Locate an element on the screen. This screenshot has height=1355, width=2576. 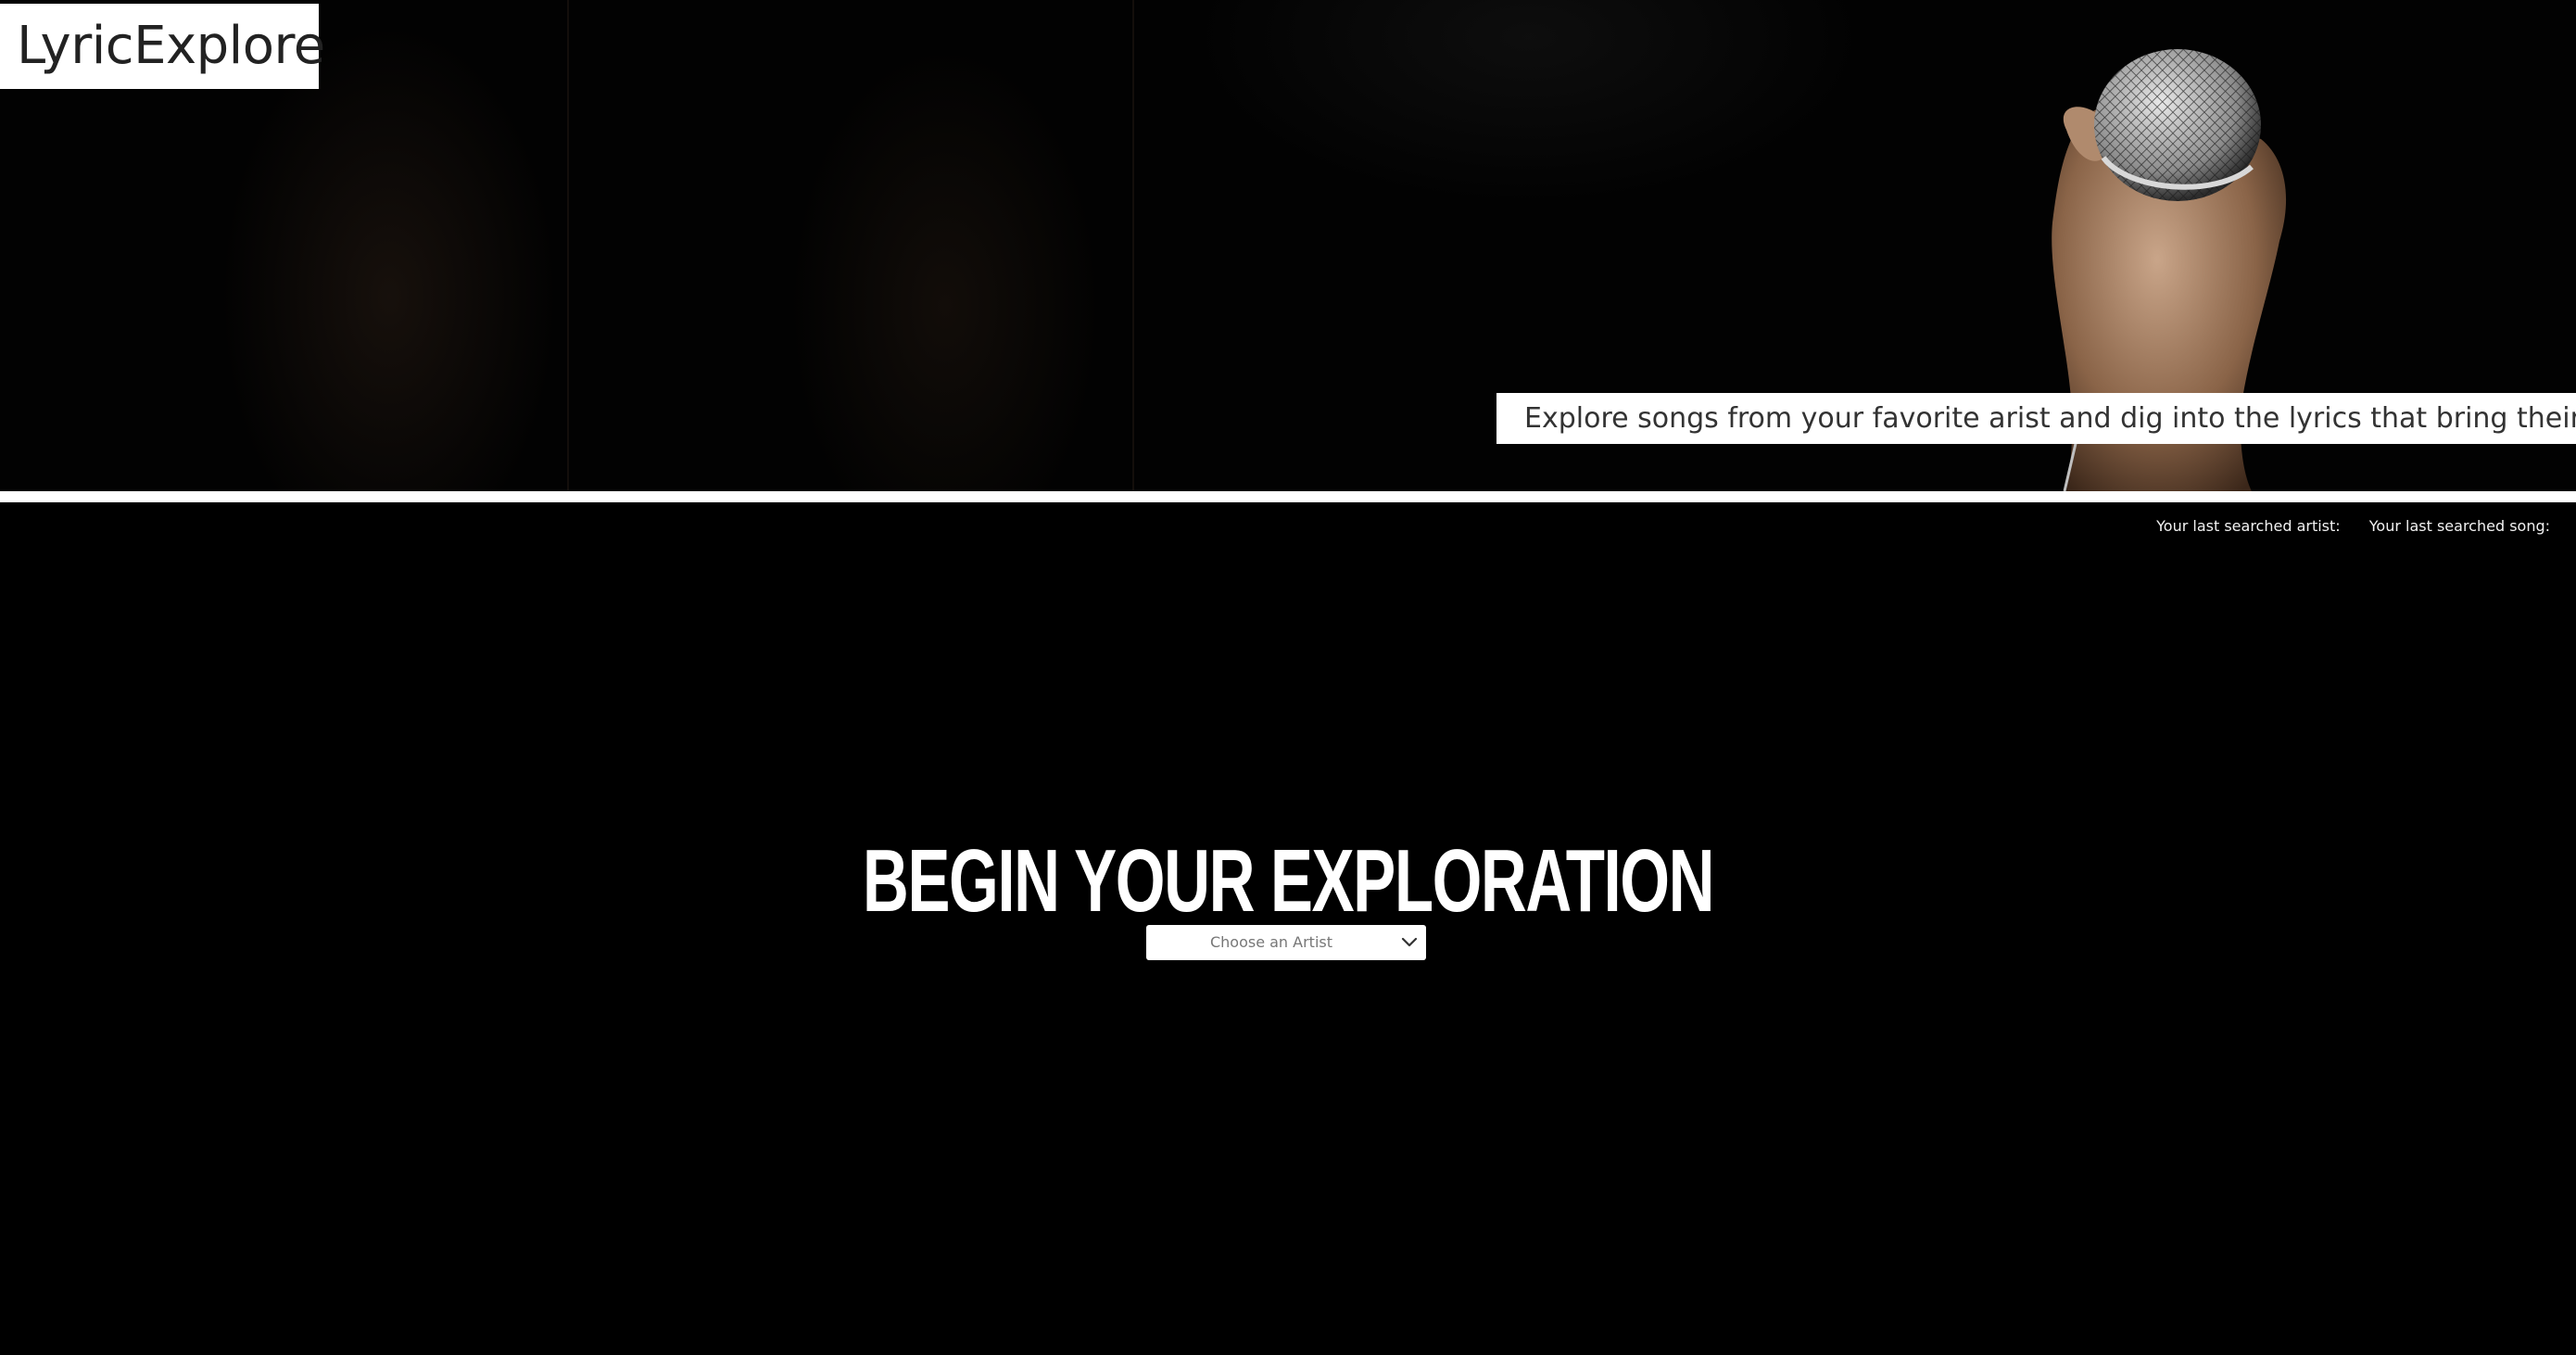
page-headline: BEGIN YOUR EXPLORATION is located at coordinates (1289, 881).